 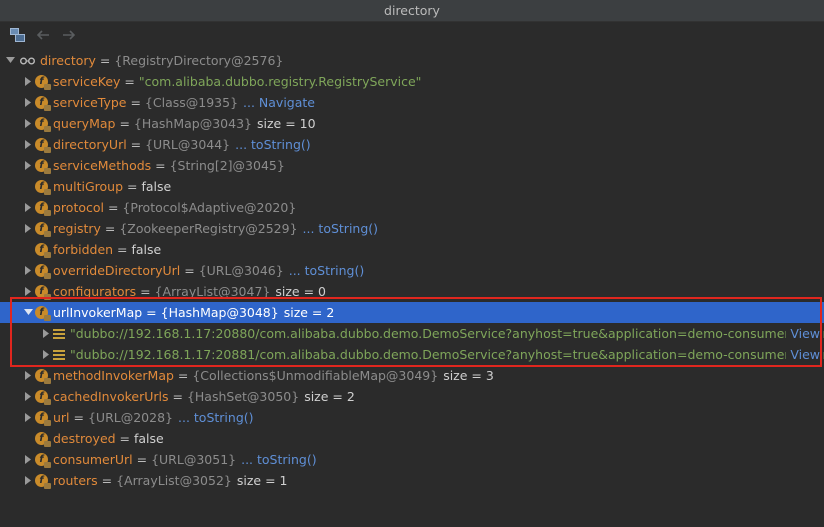 I want to click on node-name: registry, so click(x=77, y=228).